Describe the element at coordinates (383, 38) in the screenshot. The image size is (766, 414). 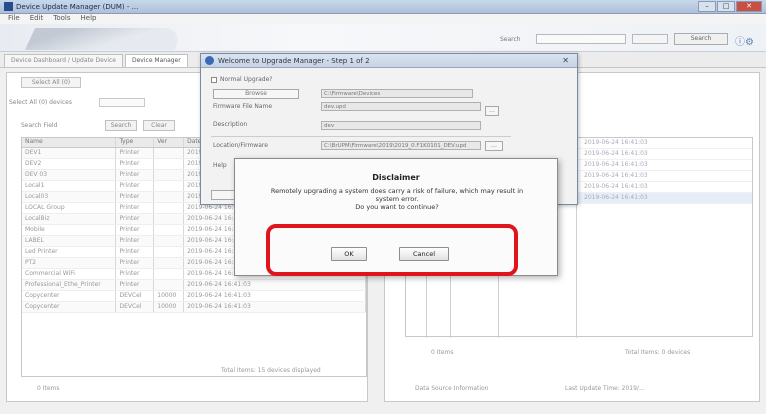
I see `banner: Search Search ⓘ⚙` at that location.